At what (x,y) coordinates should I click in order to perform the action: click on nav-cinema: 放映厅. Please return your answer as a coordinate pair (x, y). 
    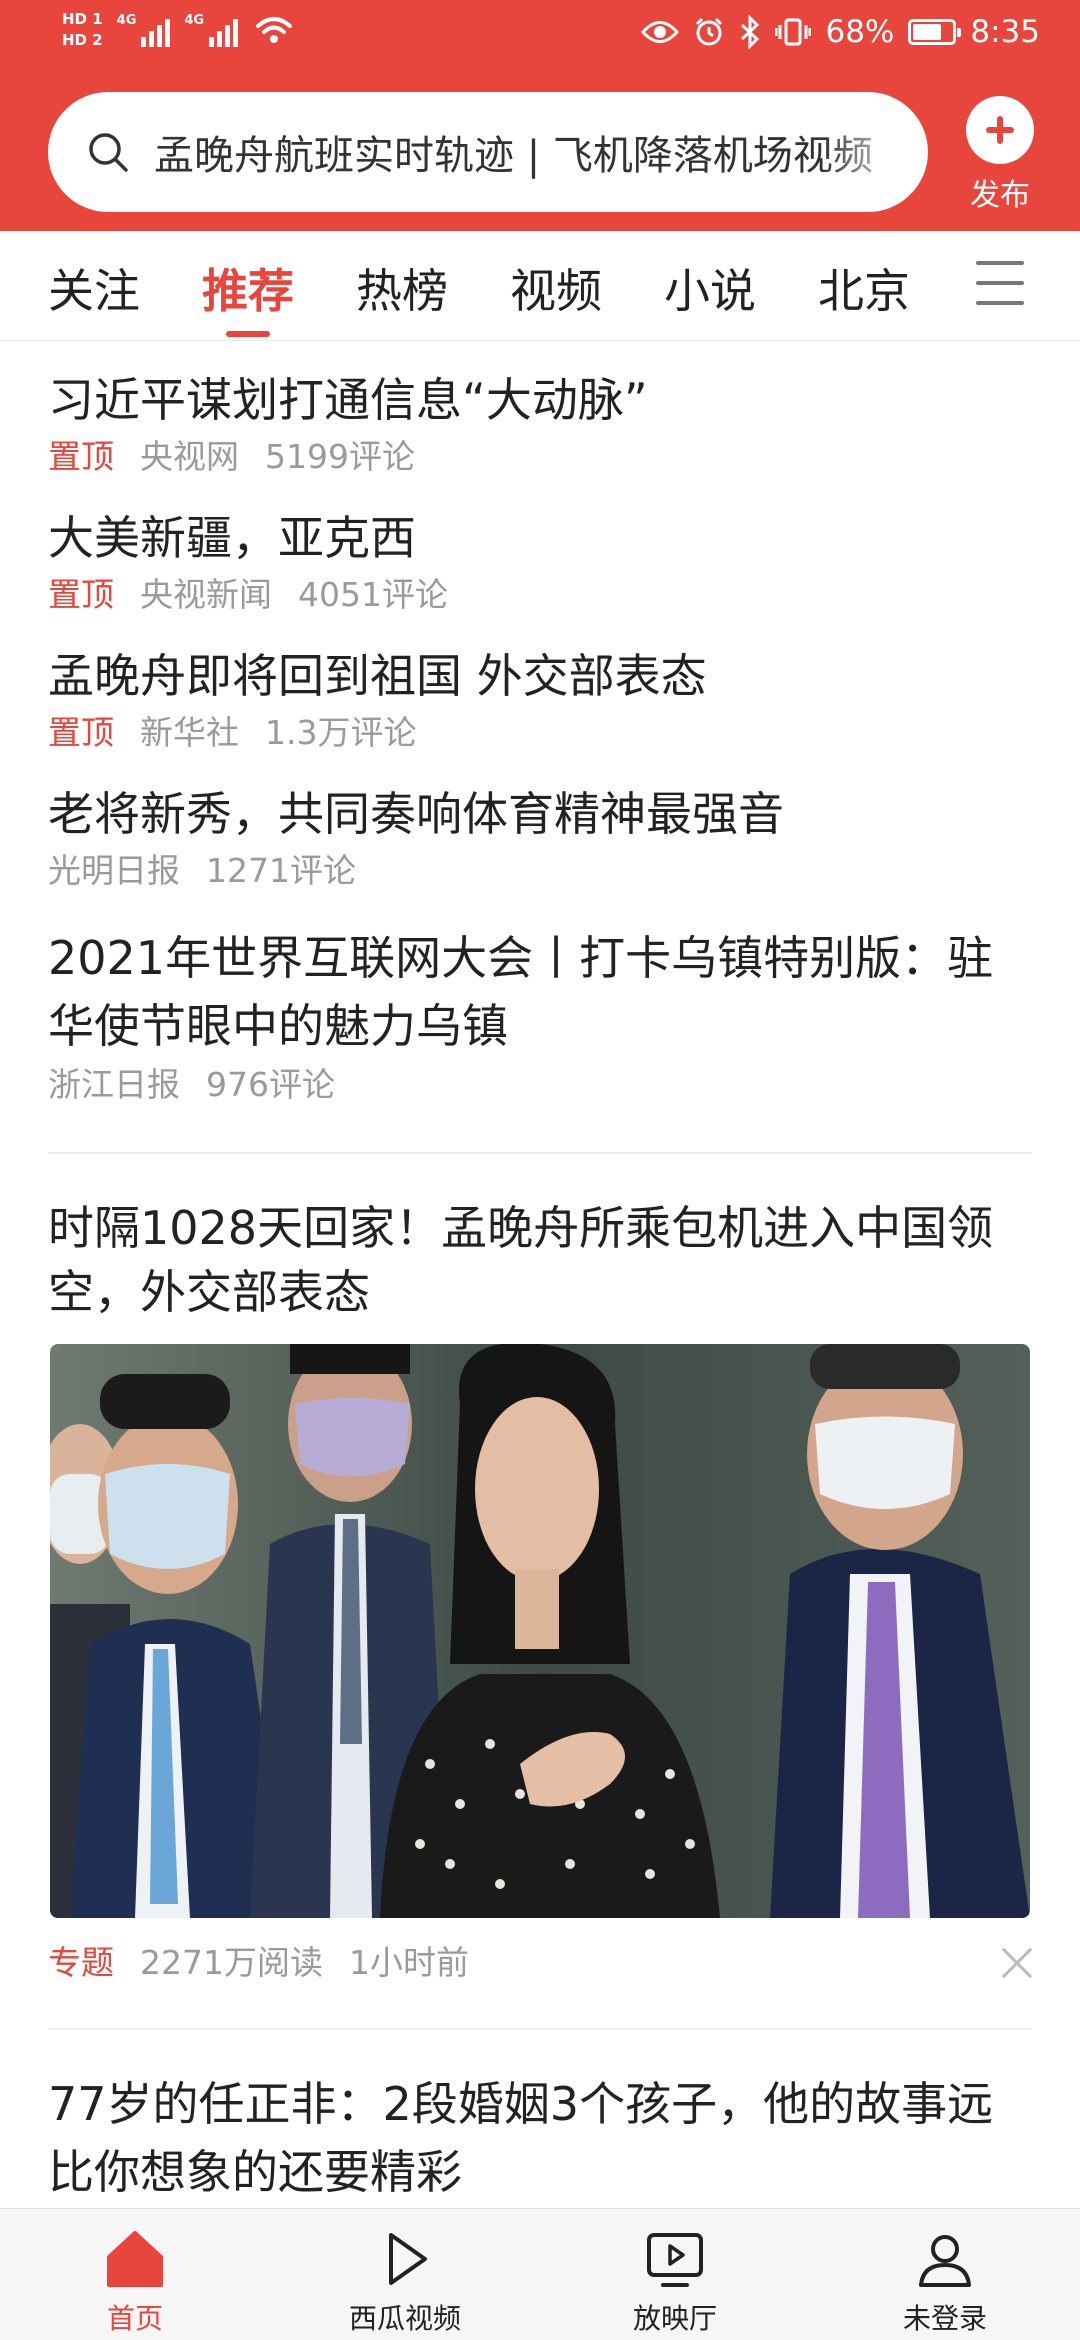
    Looking at the image, I should click on (675, 2282).